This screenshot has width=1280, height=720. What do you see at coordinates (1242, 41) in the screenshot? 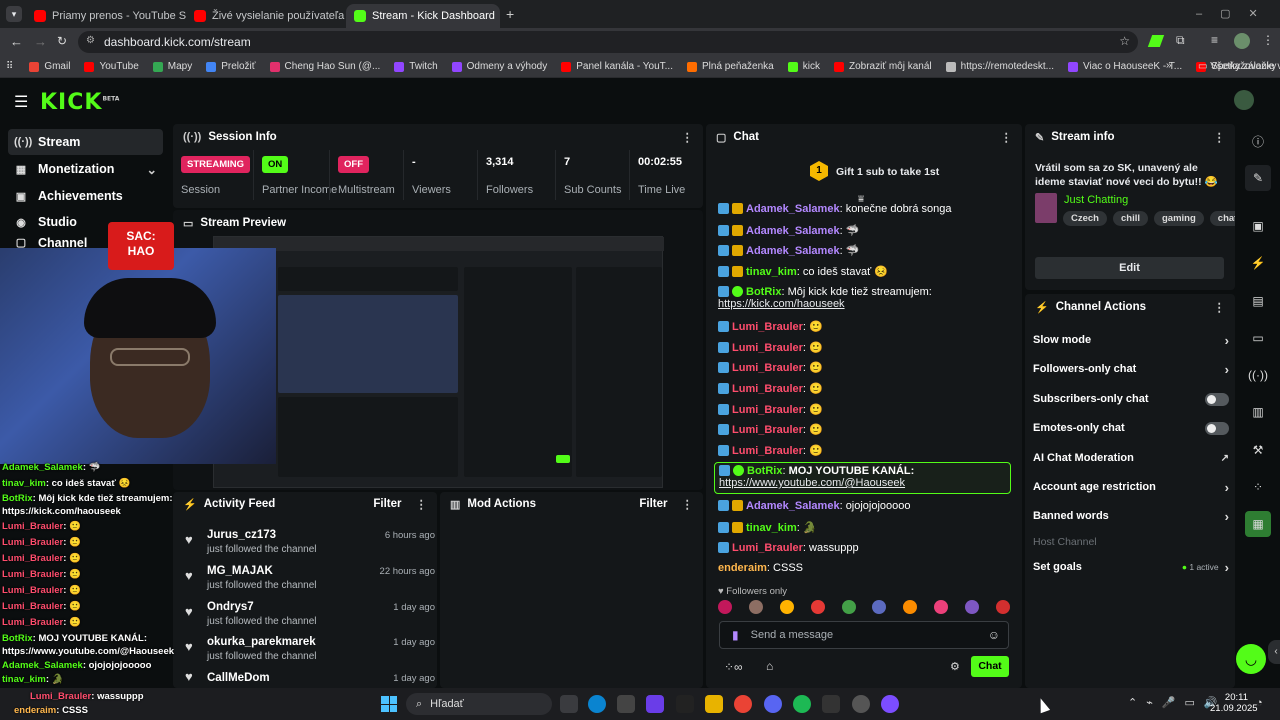
I see `profile-avatar` at bounding box center [1242, 41].